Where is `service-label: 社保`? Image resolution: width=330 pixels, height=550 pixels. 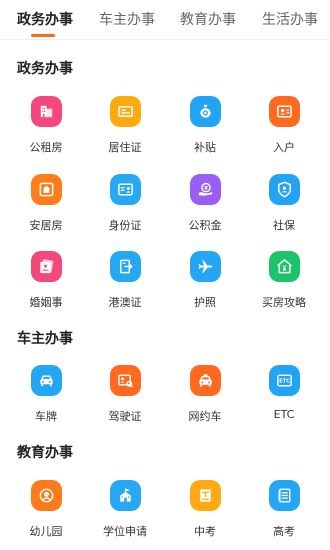
service-label: 社保 is located at coordinates (284, 225).